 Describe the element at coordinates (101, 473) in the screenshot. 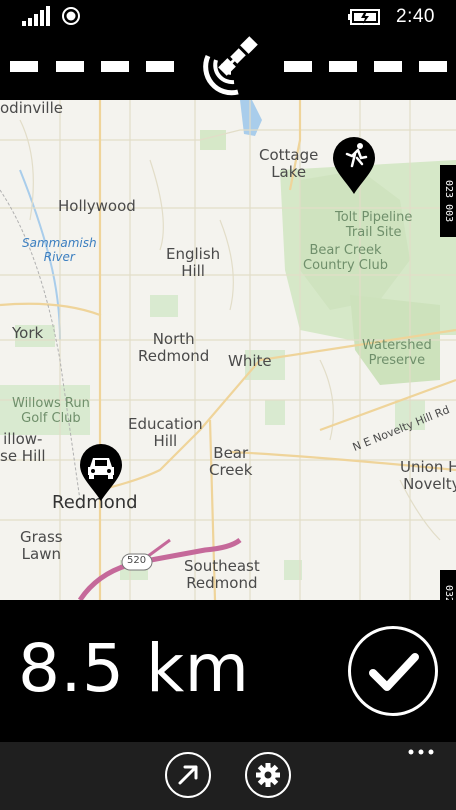

I see `car-location-pin-icon` at that location.